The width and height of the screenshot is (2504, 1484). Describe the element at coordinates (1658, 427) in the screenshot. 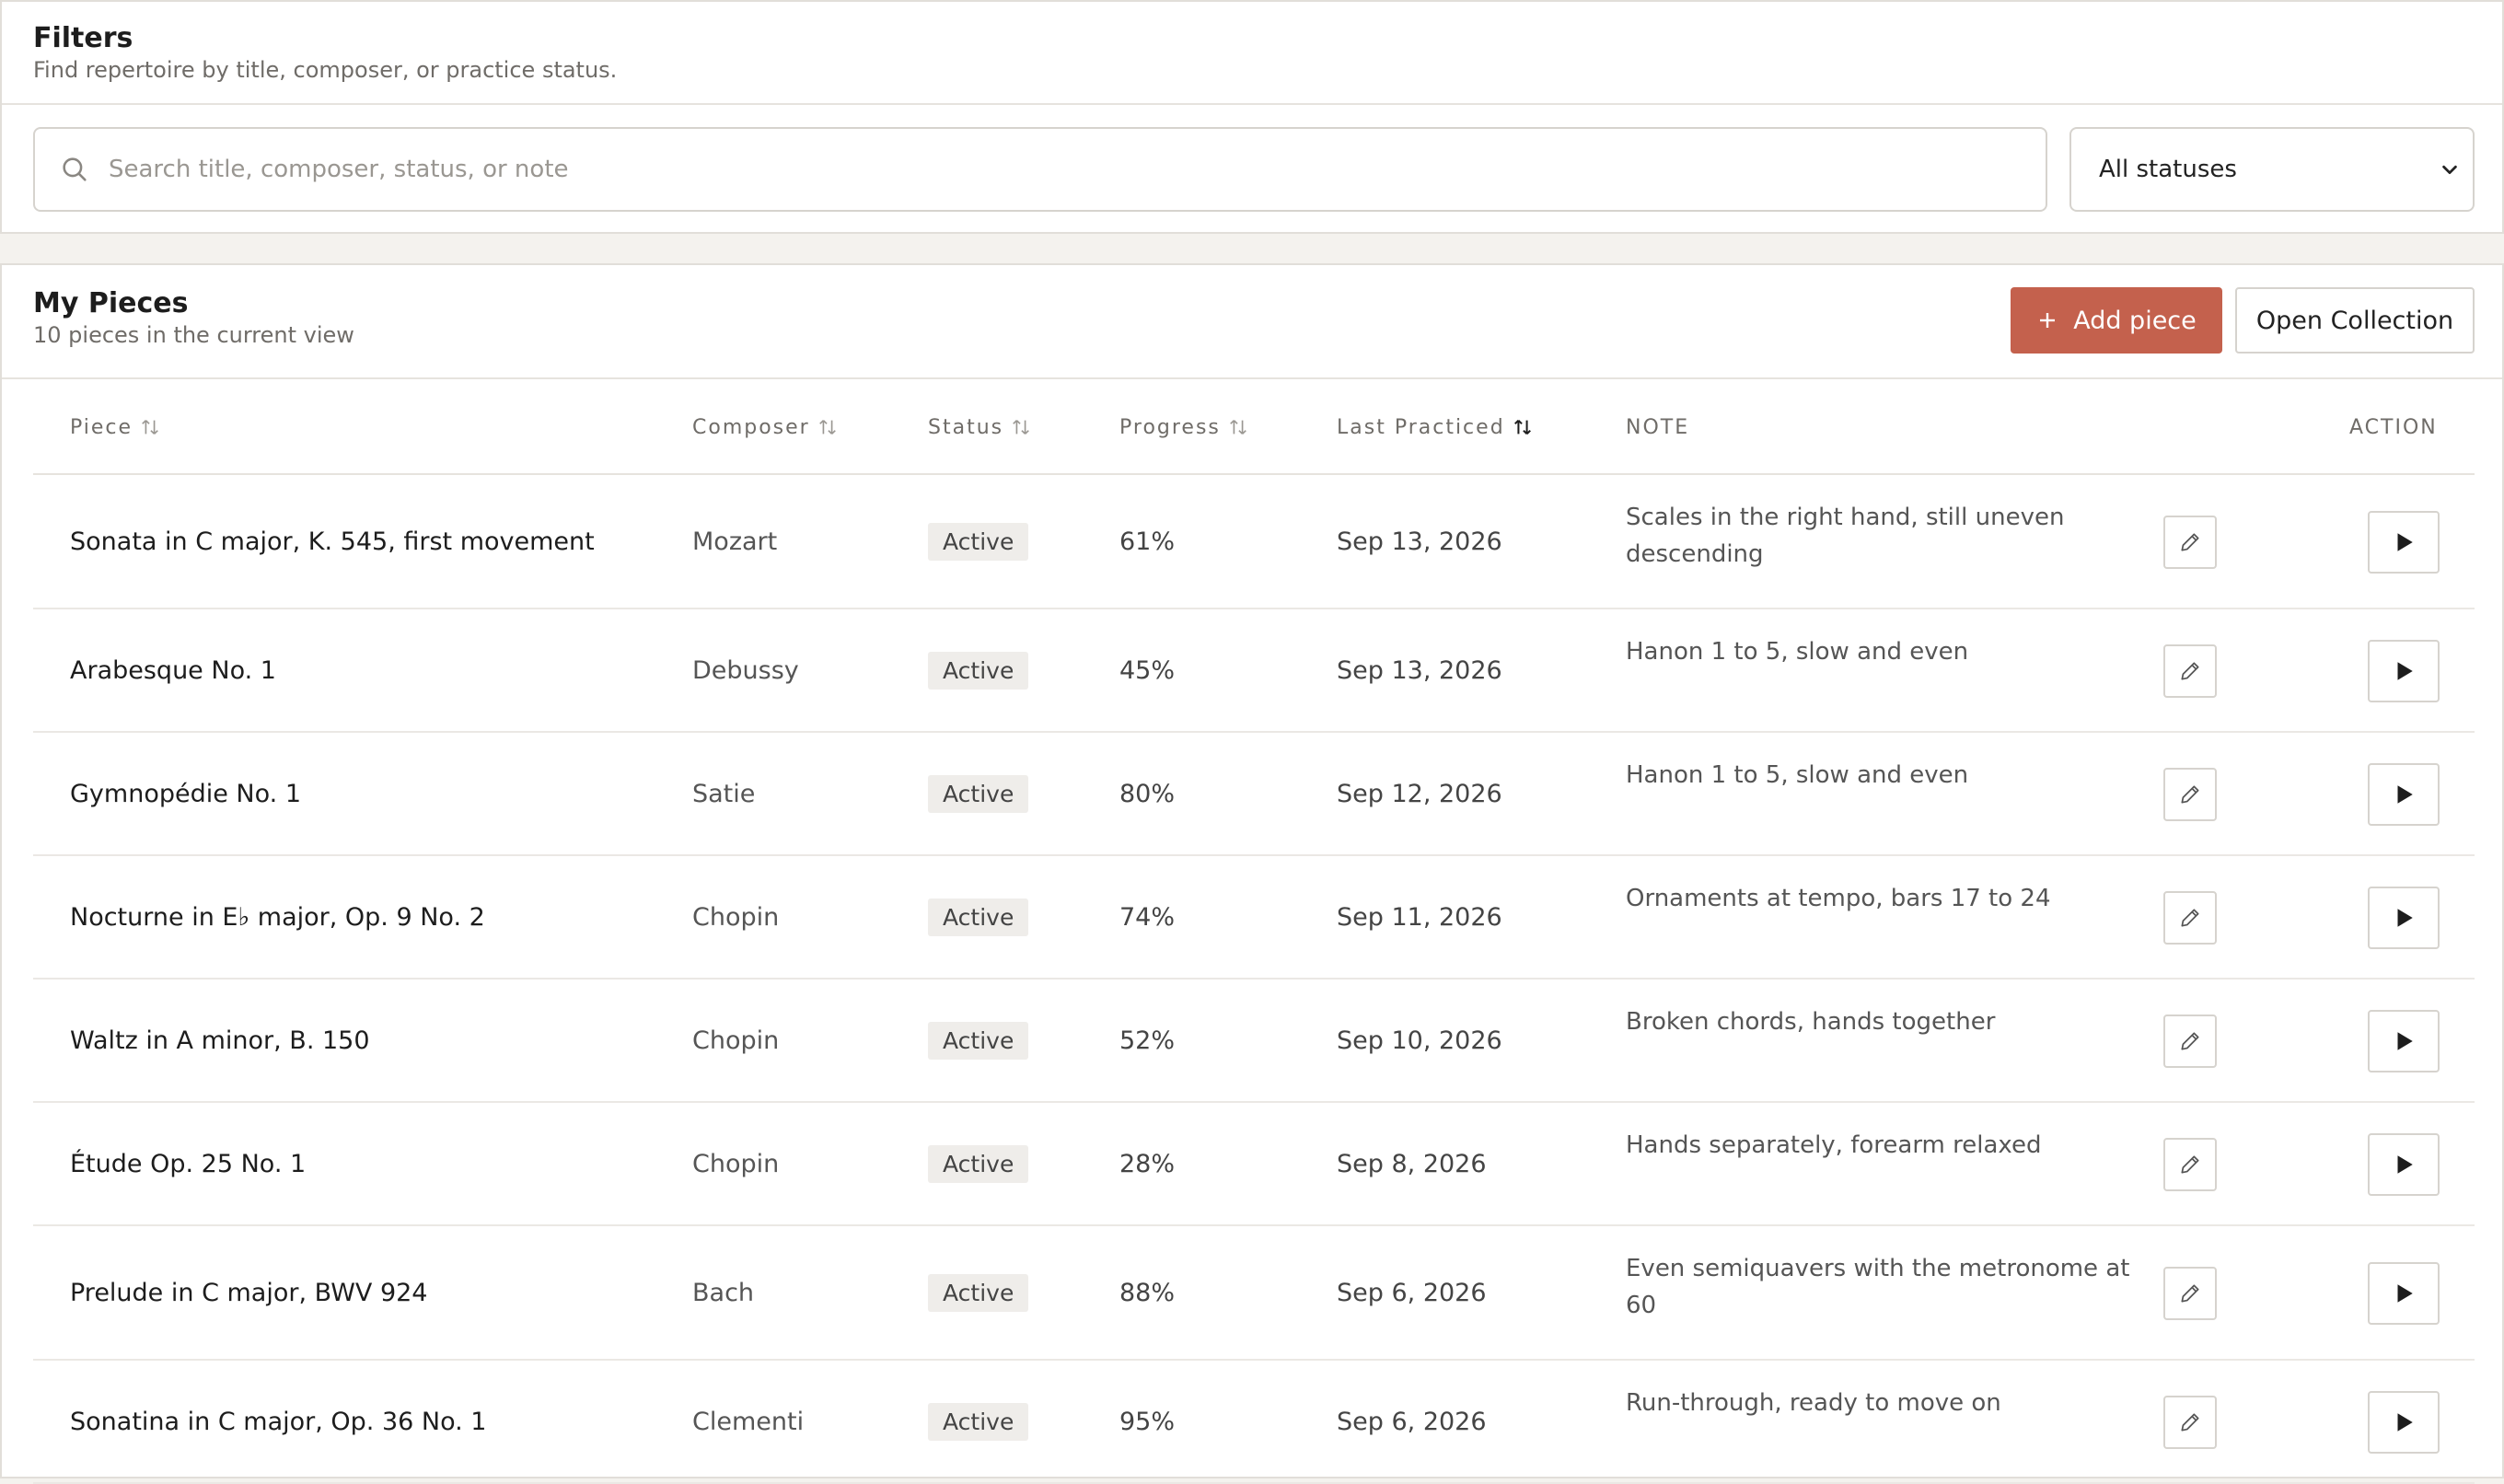

I see `column-note-label: NOTE` at that location.